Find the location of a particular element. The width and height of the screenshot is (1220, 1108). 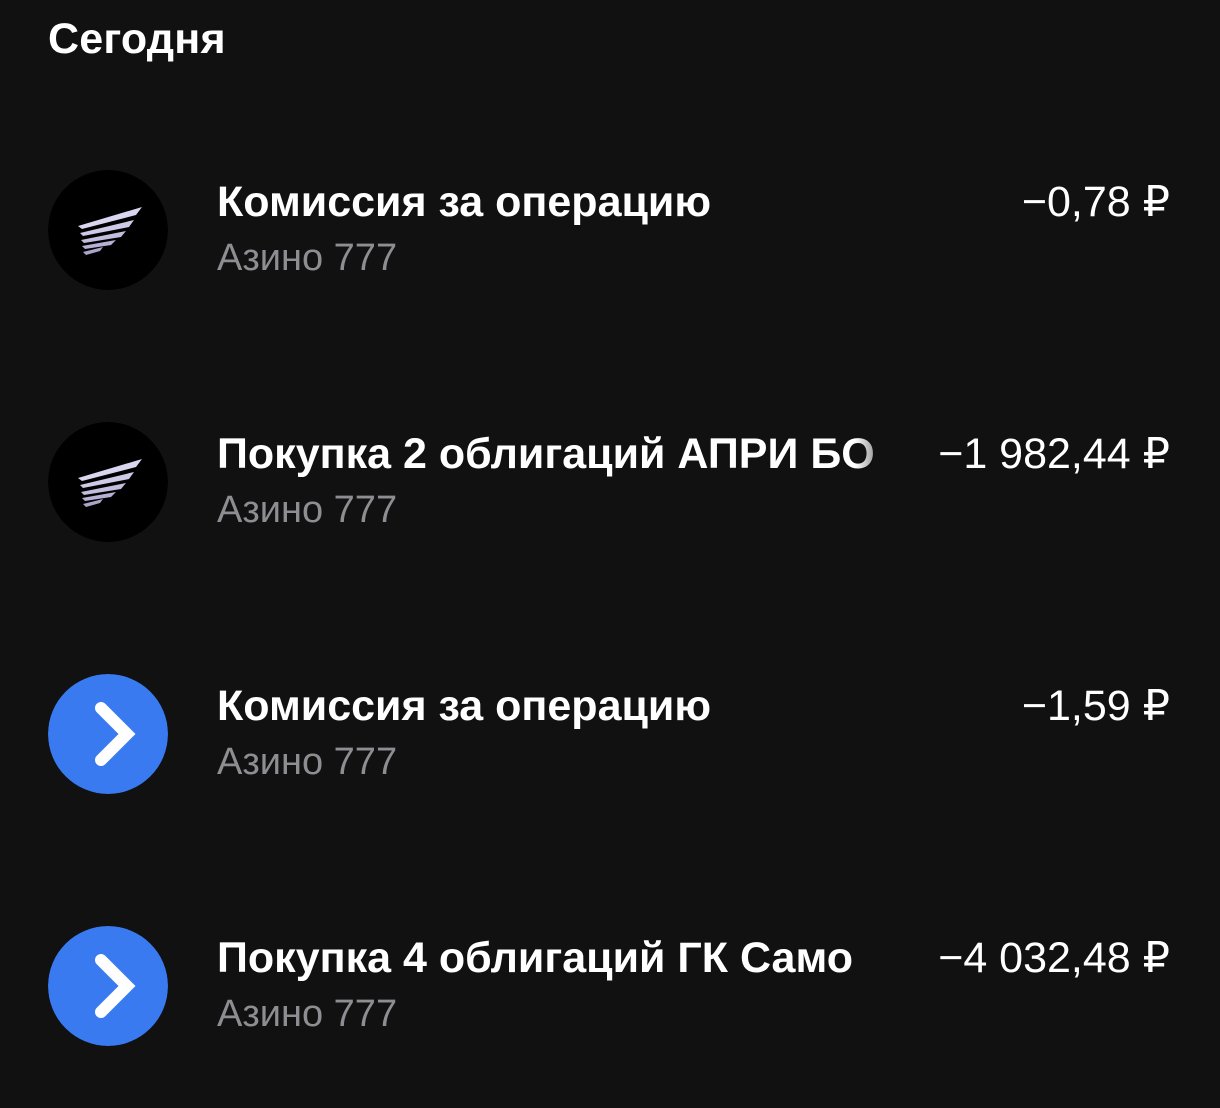

operation-row: Комиссия за операцию Азино 777 −0,78 ₽ is located at coordinates (610, 230).